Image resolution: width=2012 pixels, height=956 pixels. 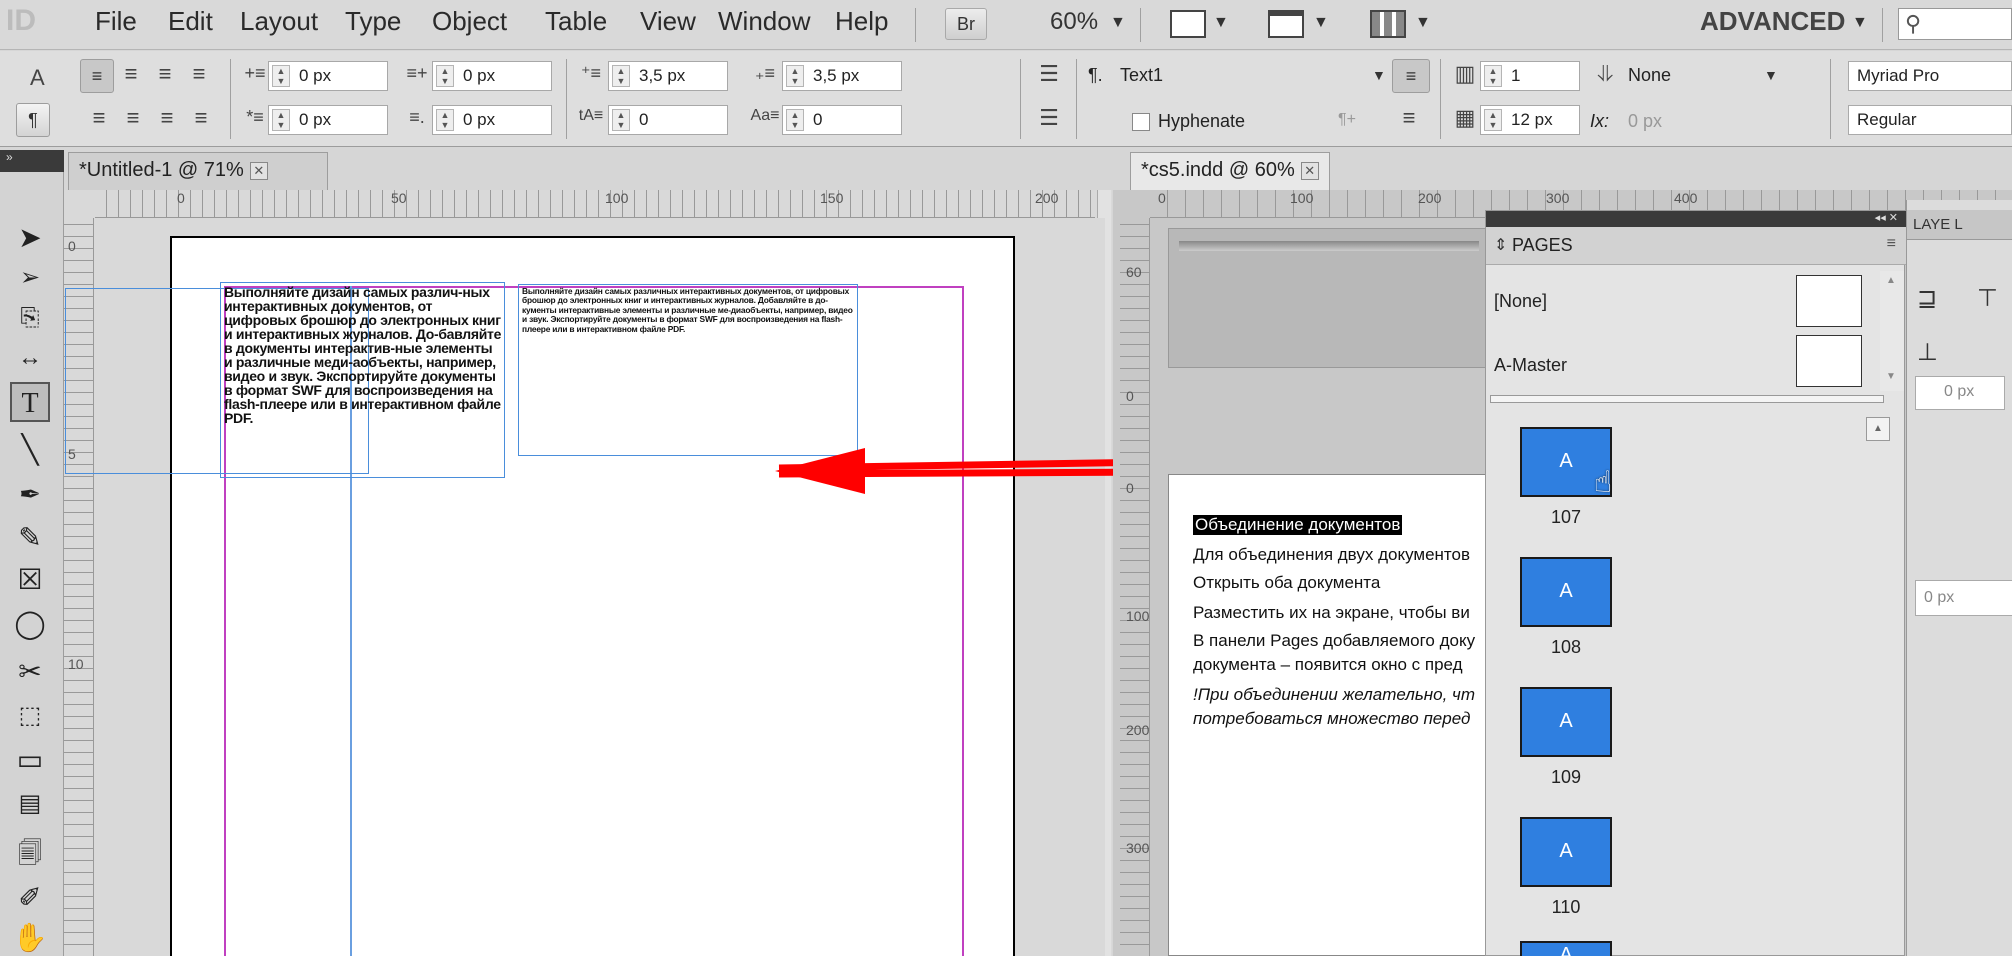 I want to click on align-right-button: ≡, so click(x=165, y=74).